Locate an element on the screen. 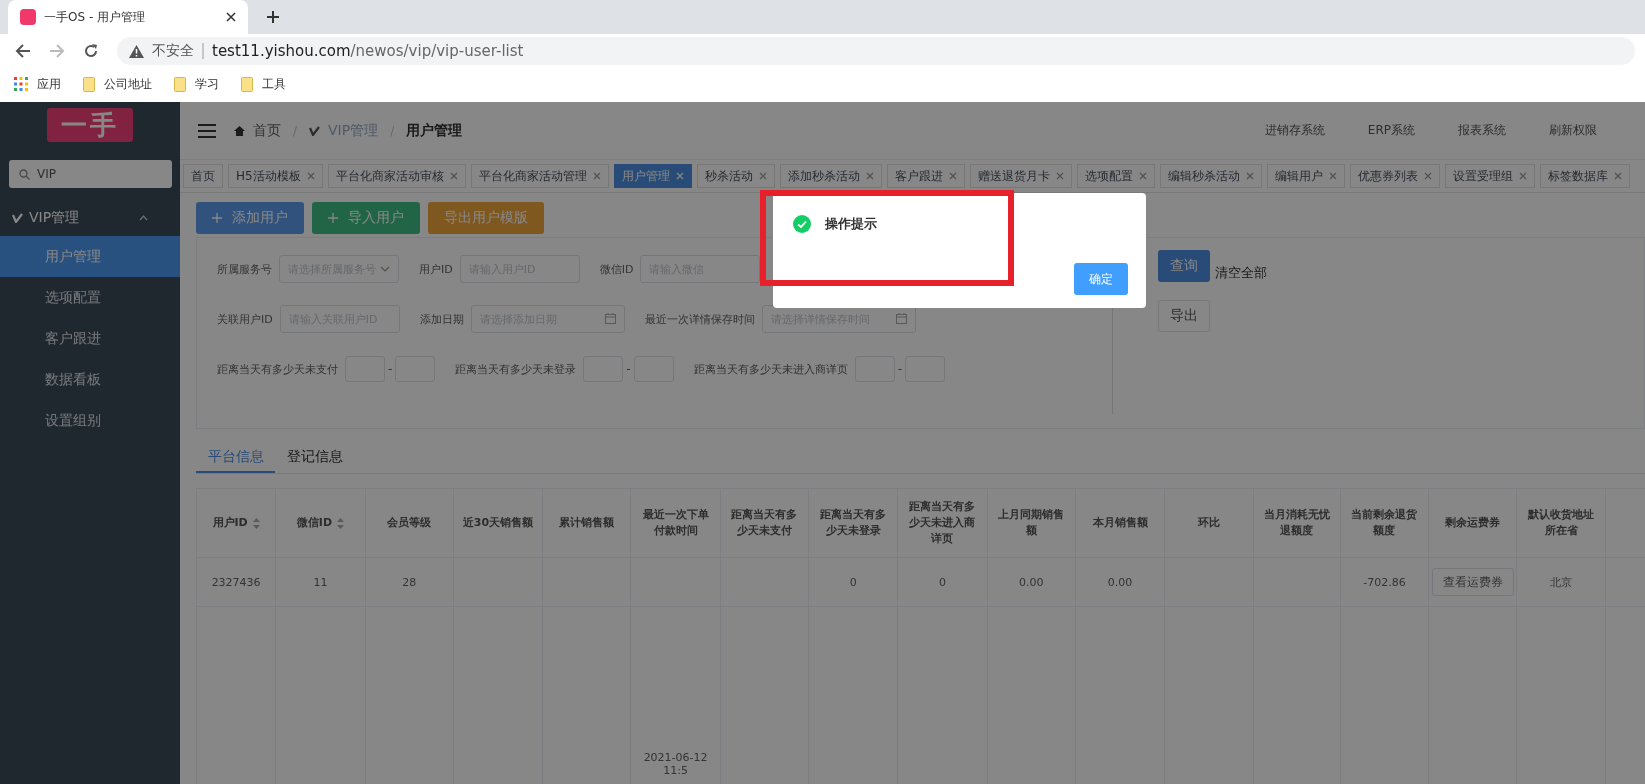  column-header: 会员等级 is located at coordinates (409, 523).